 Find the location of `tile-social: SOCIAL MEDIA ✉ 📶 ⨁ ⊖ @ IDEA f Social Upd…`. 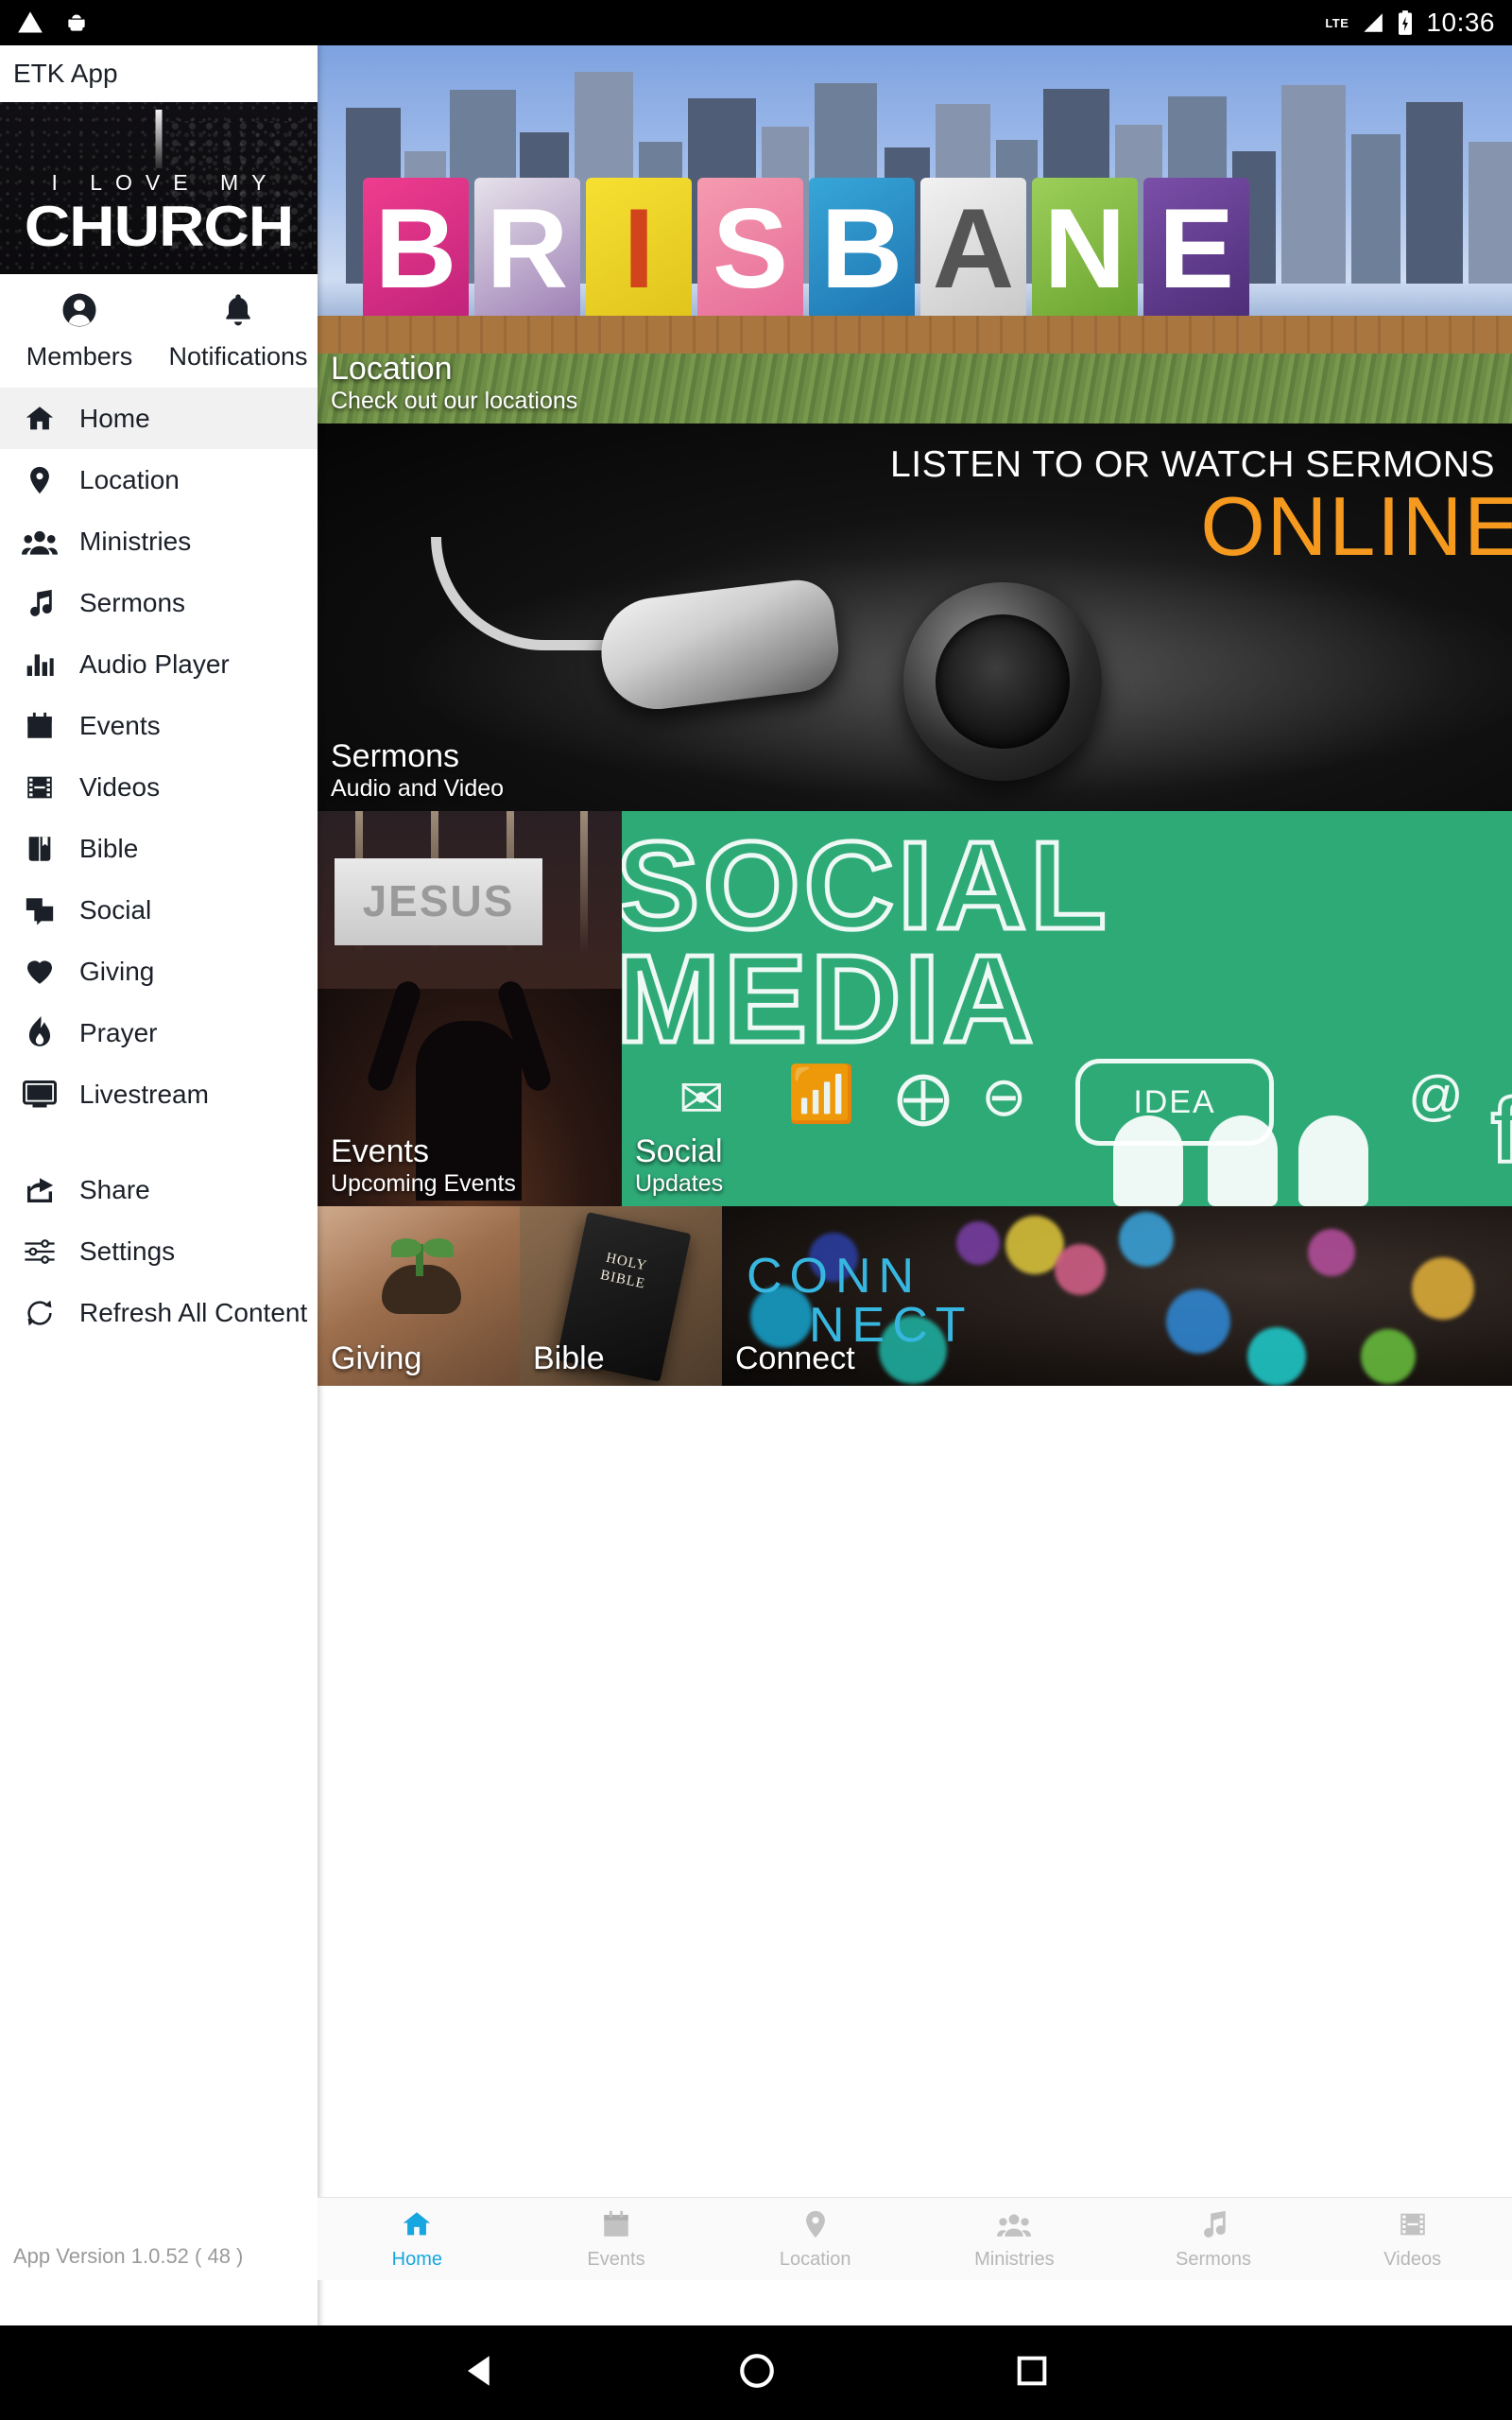

tile-social: SOCIAL MEDIA ✉ 📶 ⨁ ⊖ @ IDEA f Social Upd… is located at coordinates (1067, 1008).